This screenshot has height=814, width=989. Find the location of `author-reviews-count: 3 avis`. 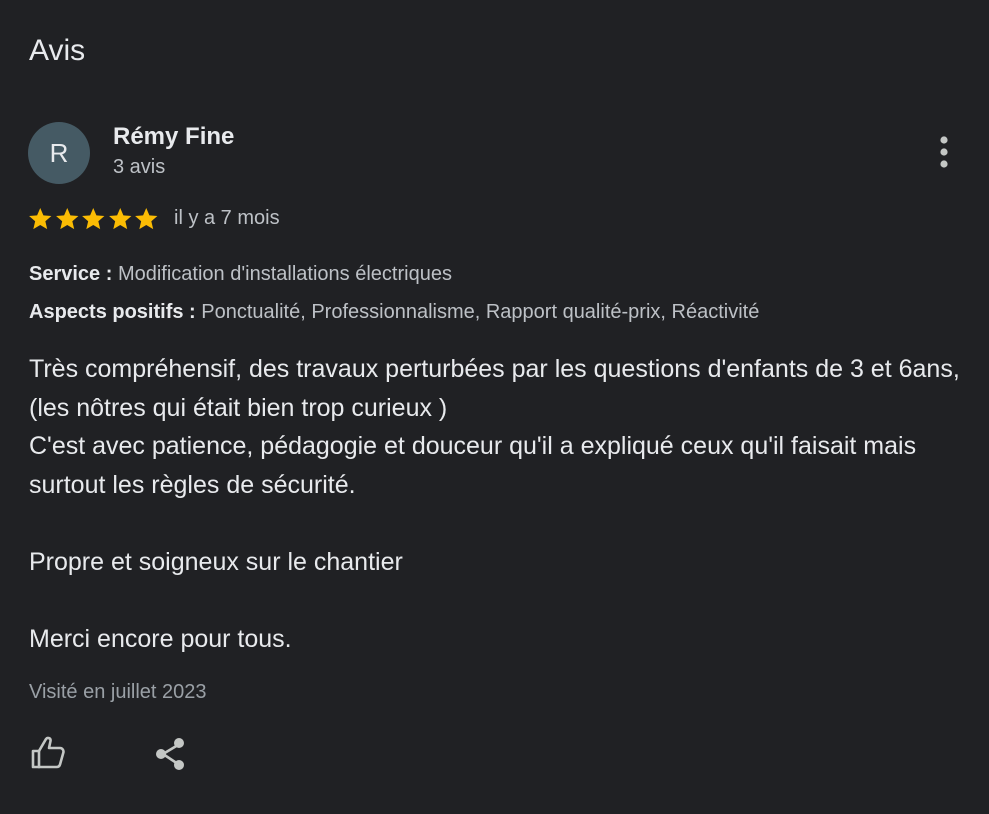

author-reviews-count: 3 avis is located at coordinates (139, 167).